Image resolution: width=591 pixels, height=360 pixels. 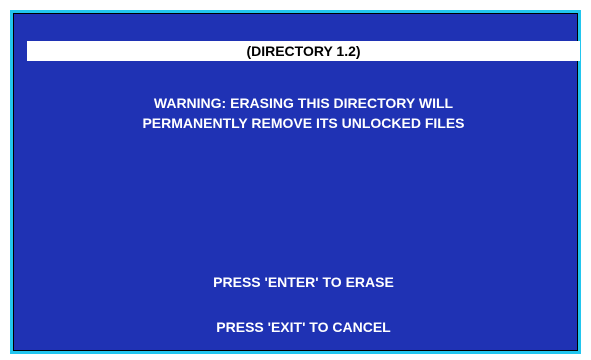 What do you see at coordinates (303, 103) in the screenshot?
I see `warning-line-1: WARNING: ERASING THIS DIRECTORY WILL` at bounding box center [303, 103].